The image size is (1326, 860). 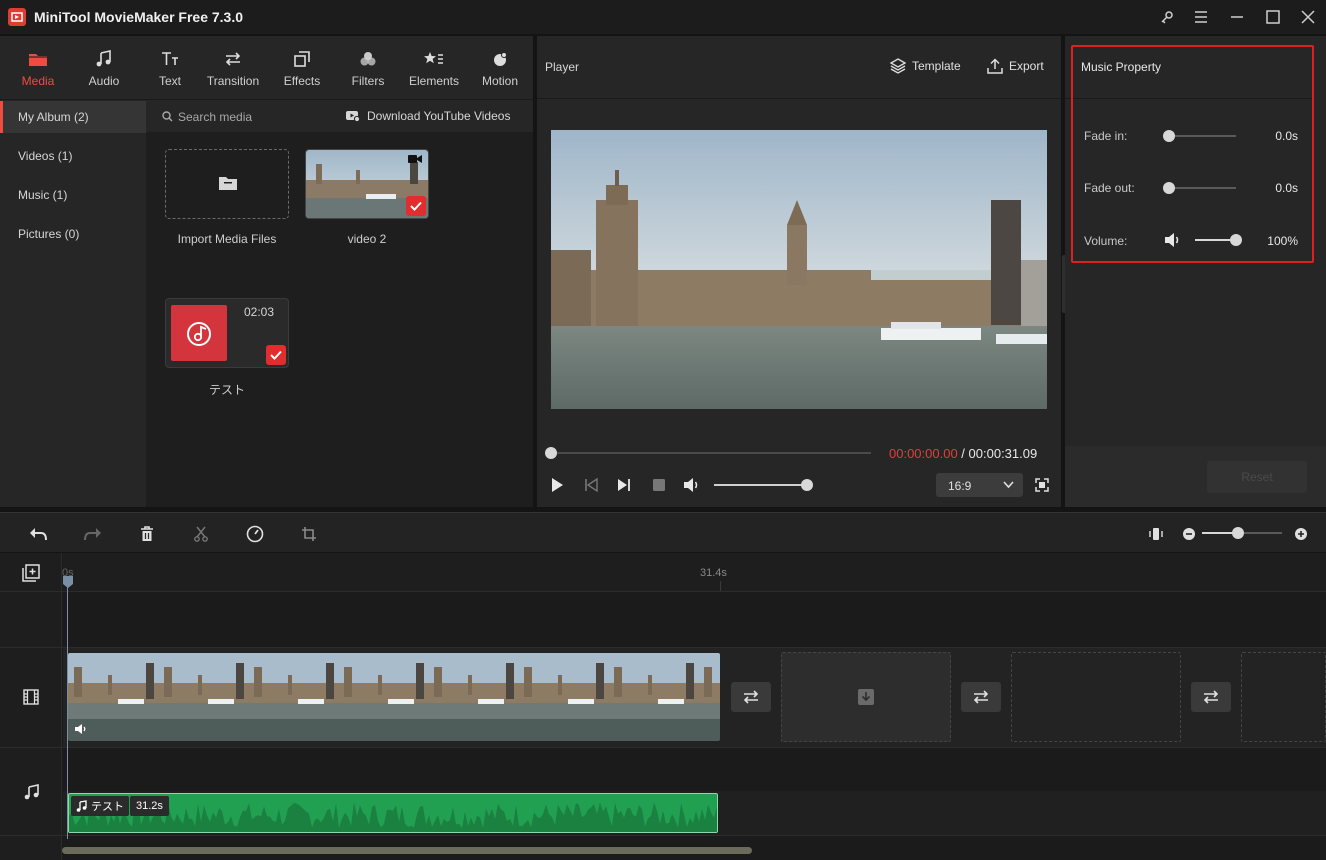 I want to click on playback-progress-track, so click(x=711, y=453).